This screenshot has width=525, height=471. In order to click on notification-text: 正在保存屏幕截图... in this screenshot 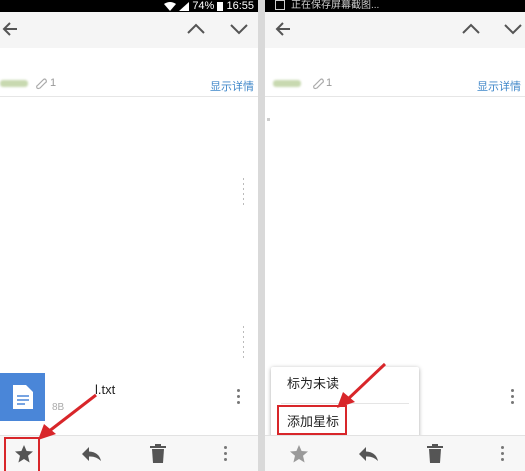, I will do `click(335, 5)`.